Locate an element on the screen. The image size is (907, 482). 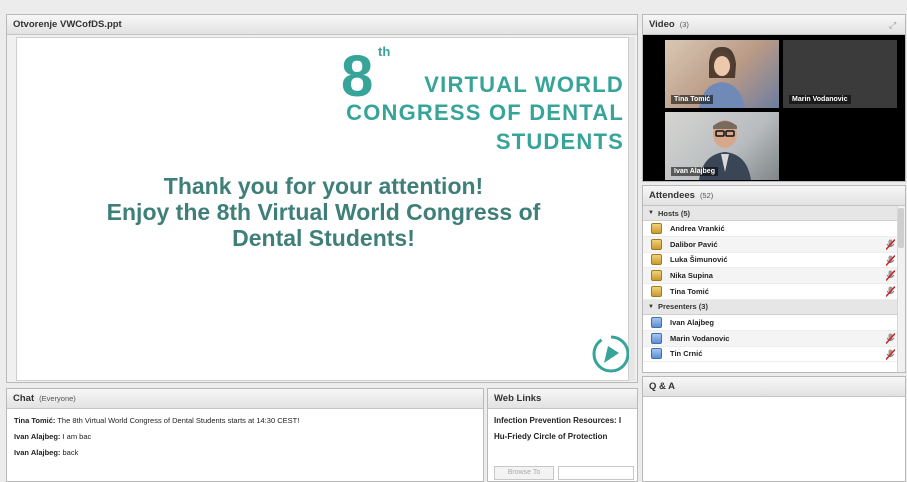
attendee-row: Nika Supina is located at coordinates (774, 276).